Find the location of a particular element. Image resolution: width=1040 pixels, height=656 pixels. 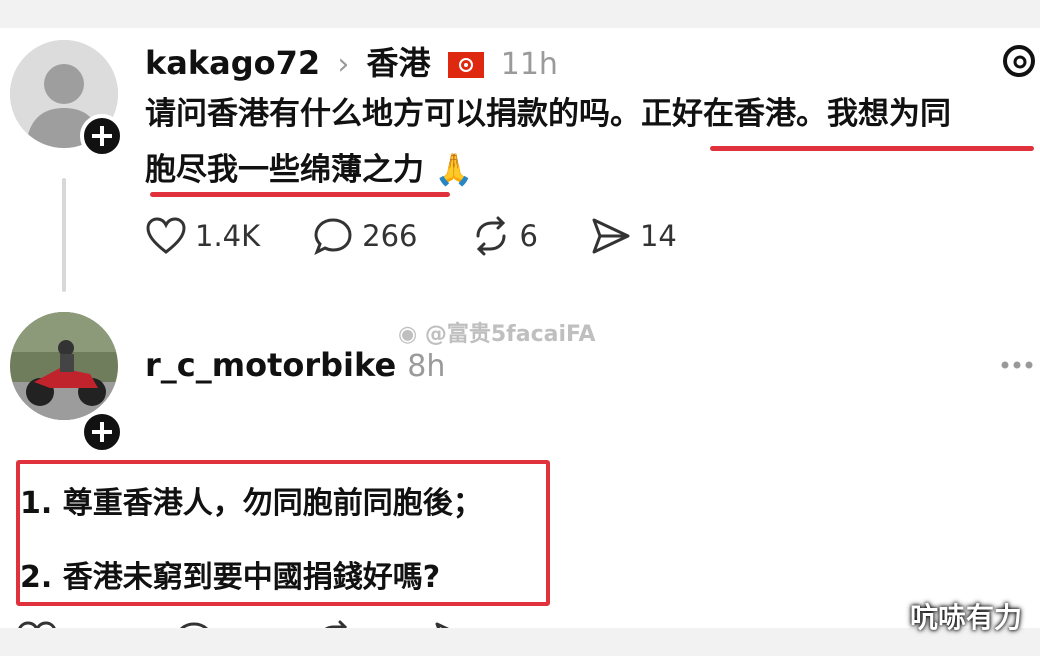

like-button: 1.4K is located at coordinates (202, 236).